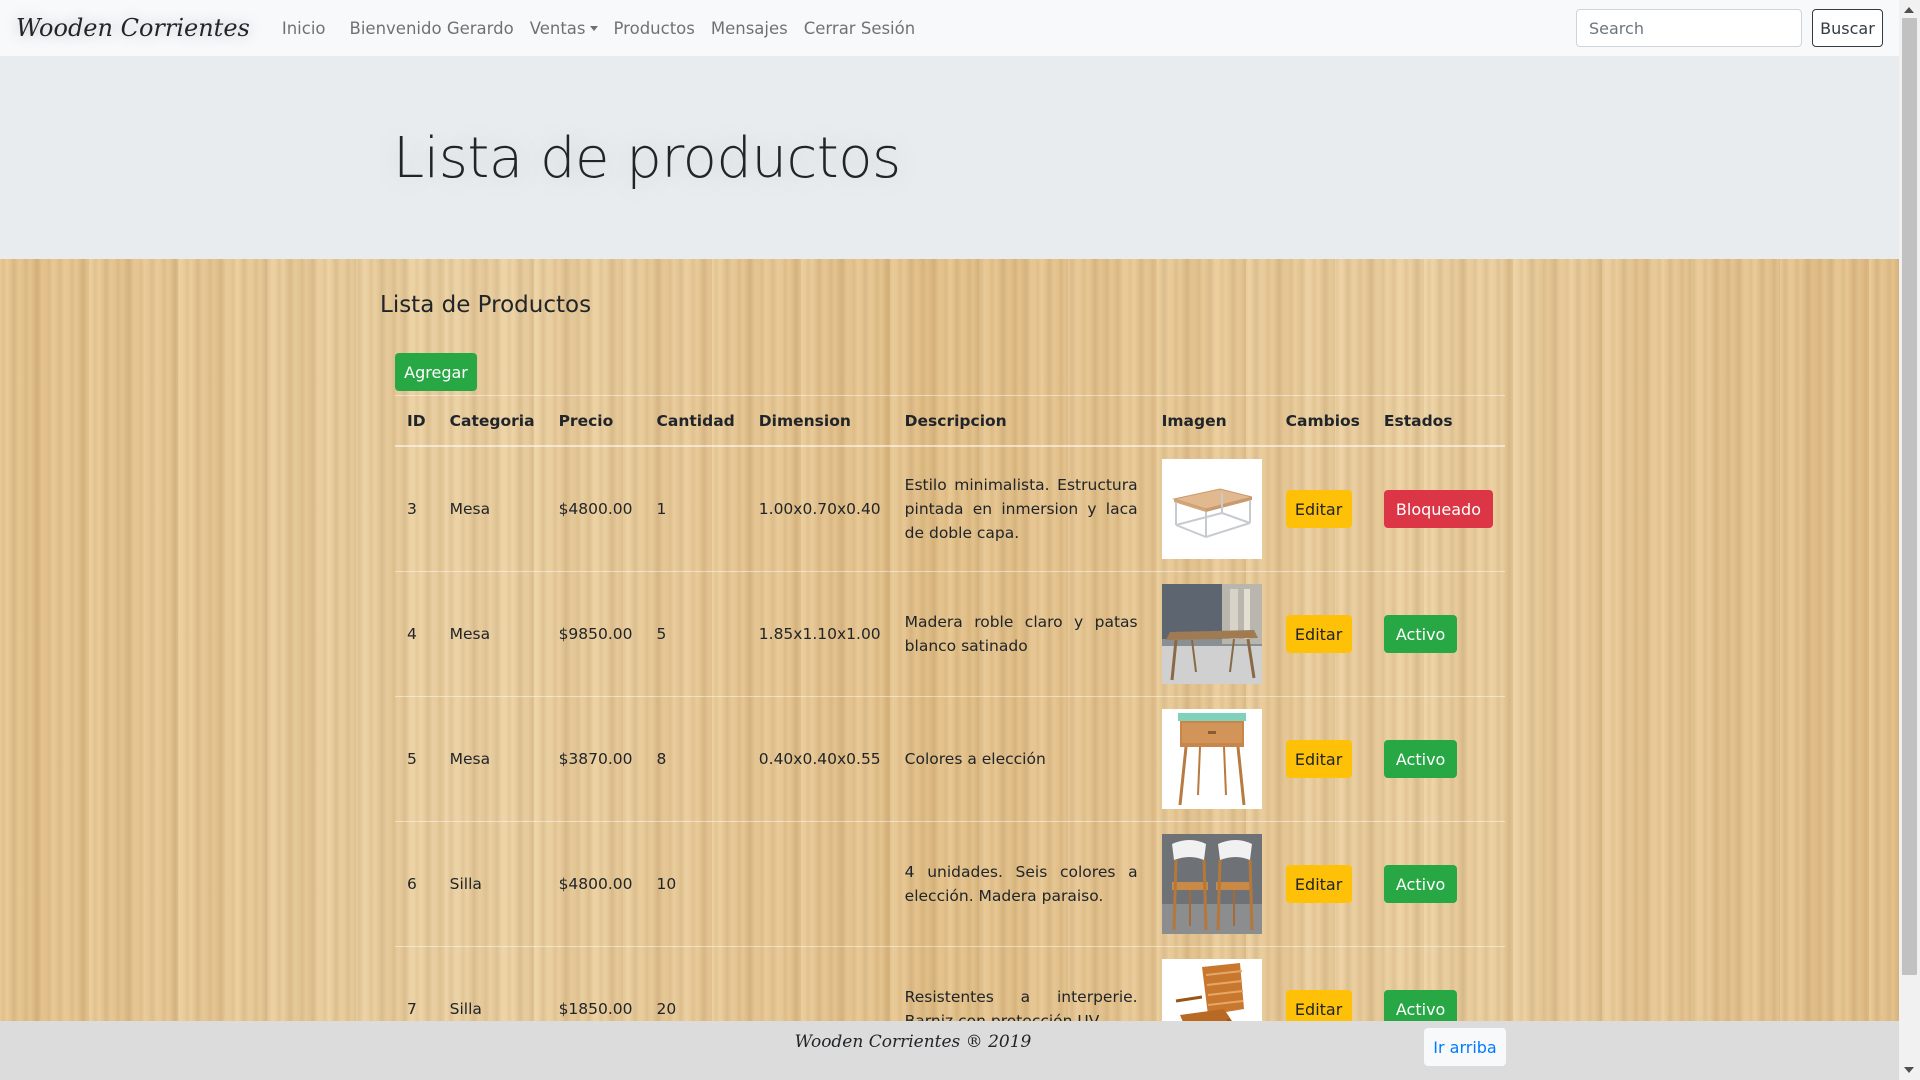  What do you see at coordinates (416, 421) in the screenshot?
I see `header-id: ID` at bounding box center [416, 421].